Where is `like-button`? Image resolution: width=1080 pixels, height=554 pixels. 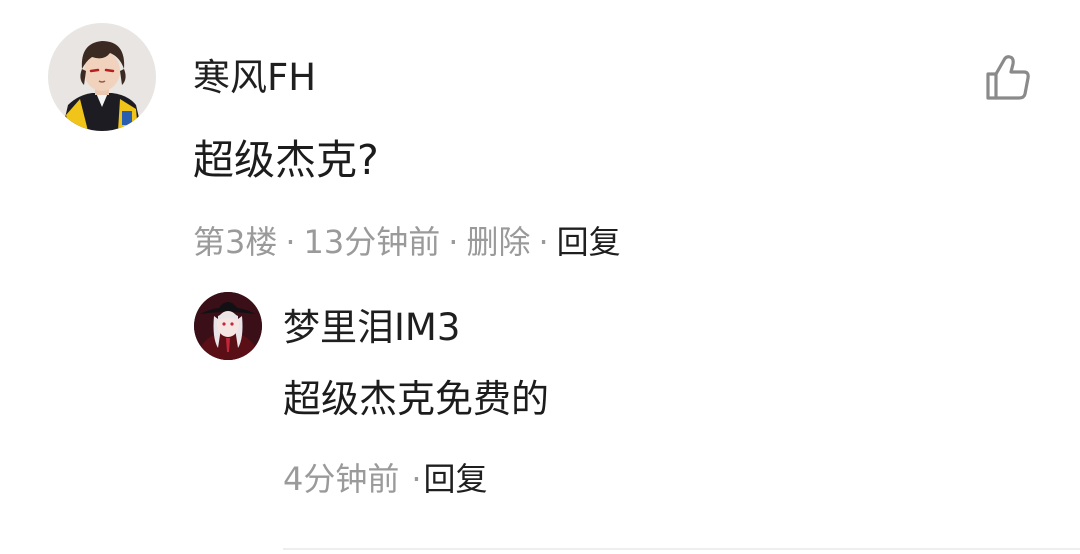 like-button is located at coordinates (1008, 78).